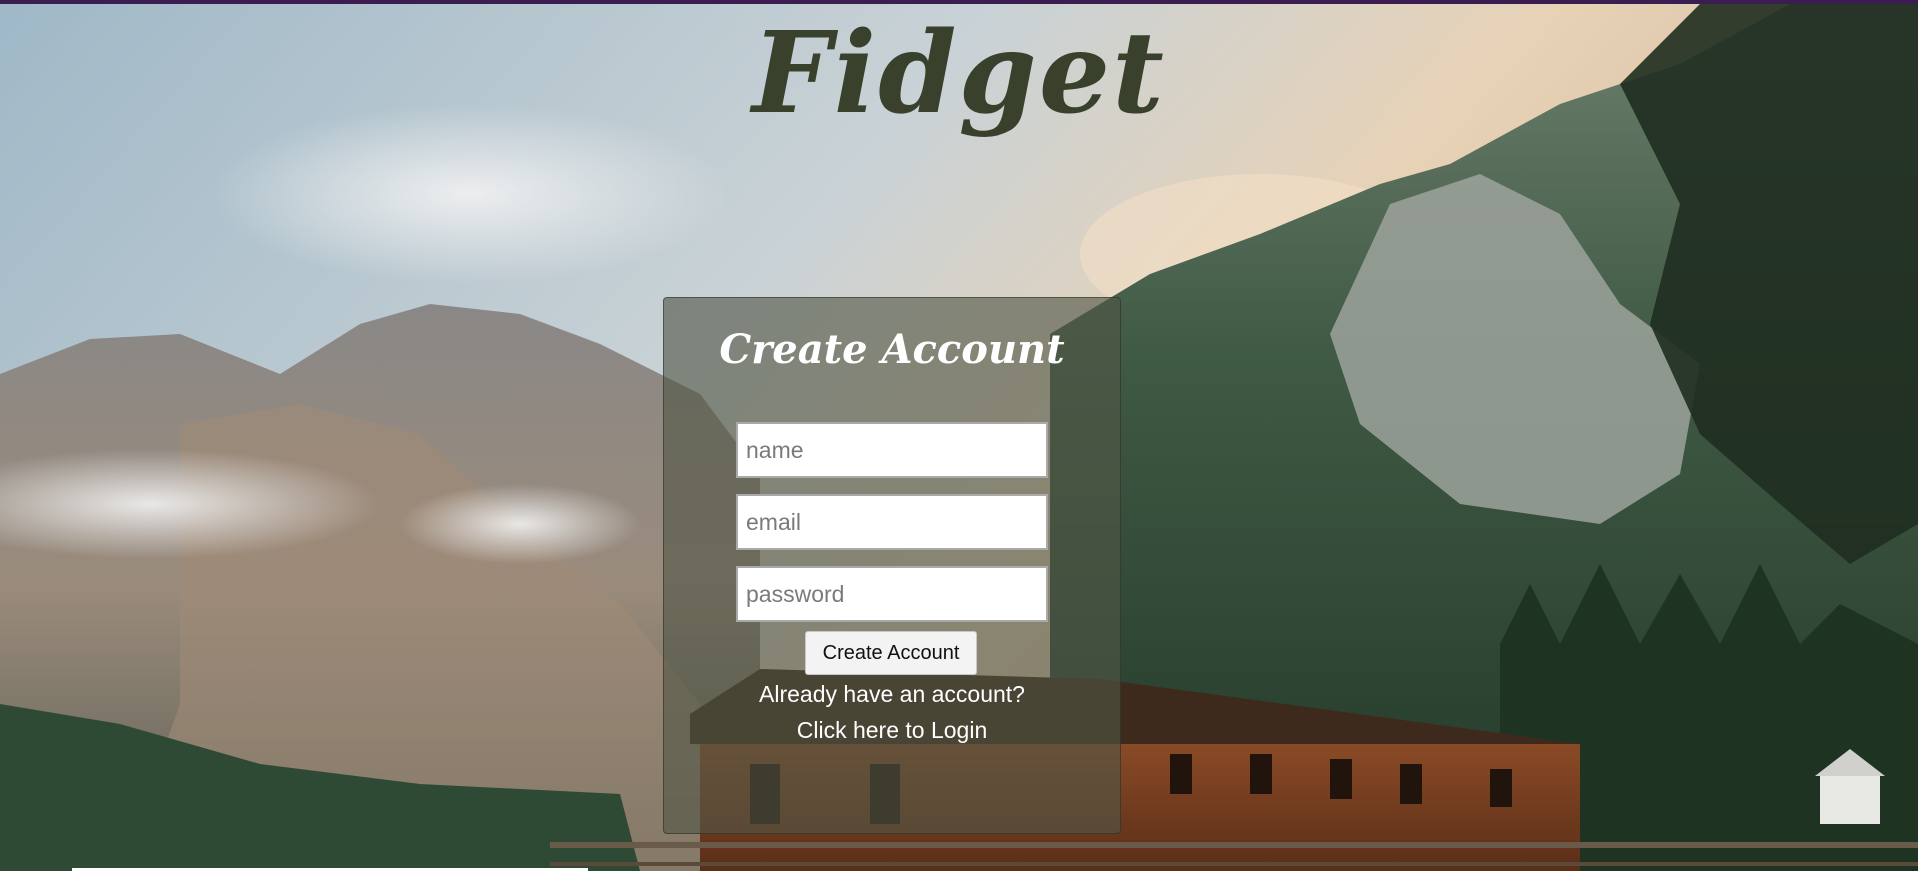 The image size is (1918, 871). I want to click on top-accent-bar, so click(959, 2).